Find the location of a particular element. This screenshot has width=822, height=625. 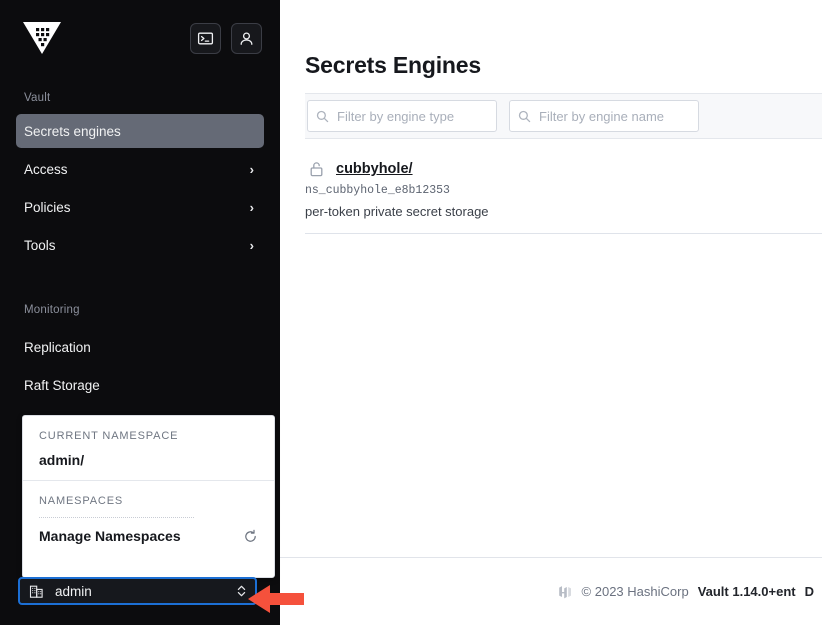

engine-type-filter is located at coordinates (402, 116).